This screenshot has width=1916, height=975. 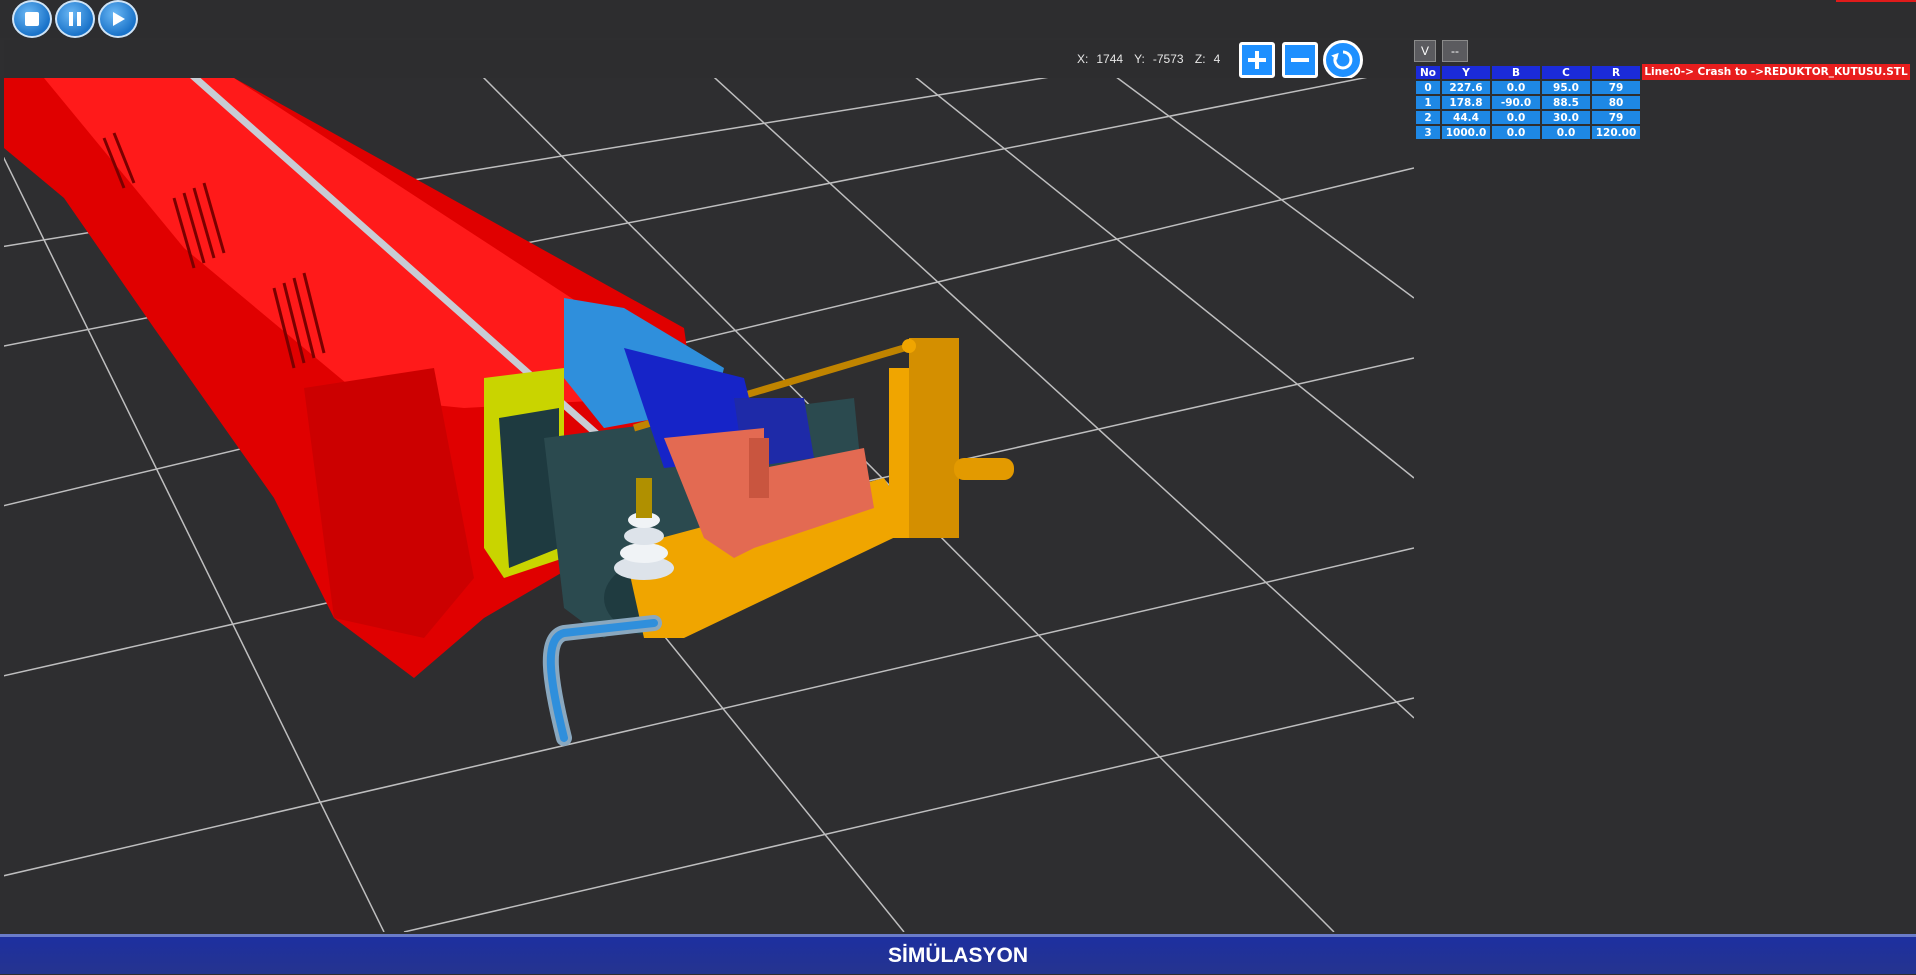 I want to click on x-label: X:, so click(x=1083, y=59).